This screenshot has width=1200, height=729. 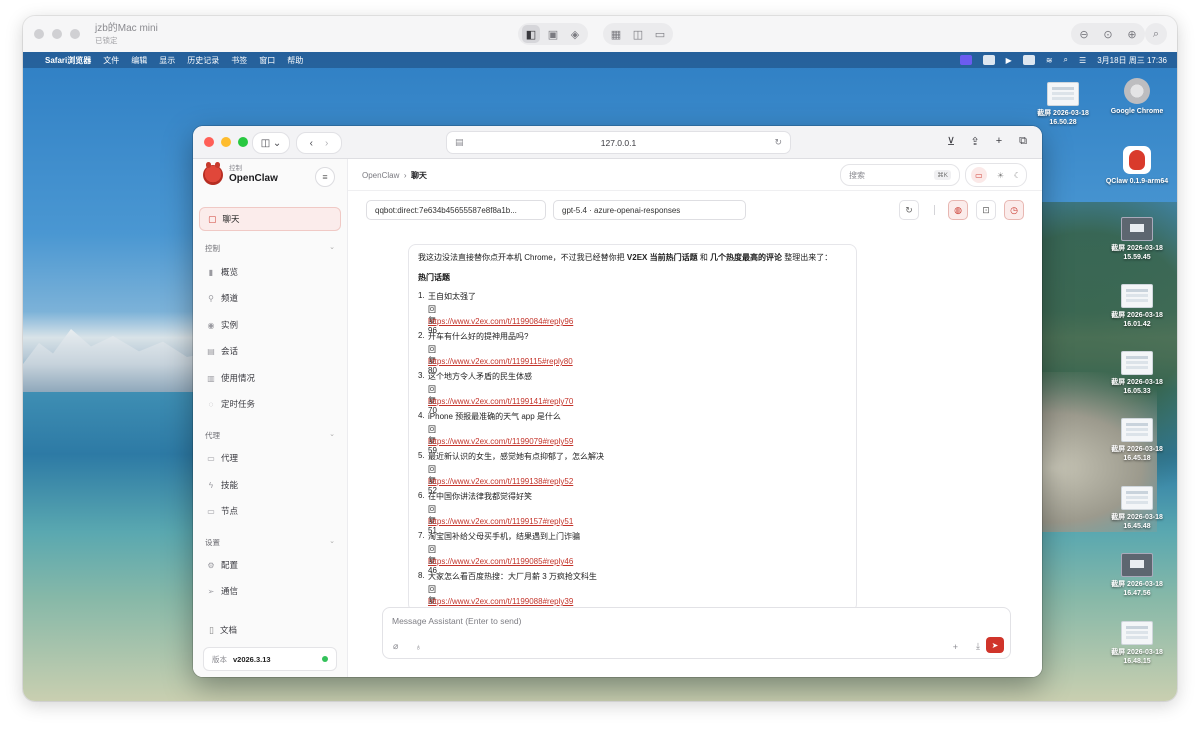 What do you see at coordinates (958, 210) in the screenshot?
I see `thinking-toggle-button: ◍` at bounding box center [958, 210].